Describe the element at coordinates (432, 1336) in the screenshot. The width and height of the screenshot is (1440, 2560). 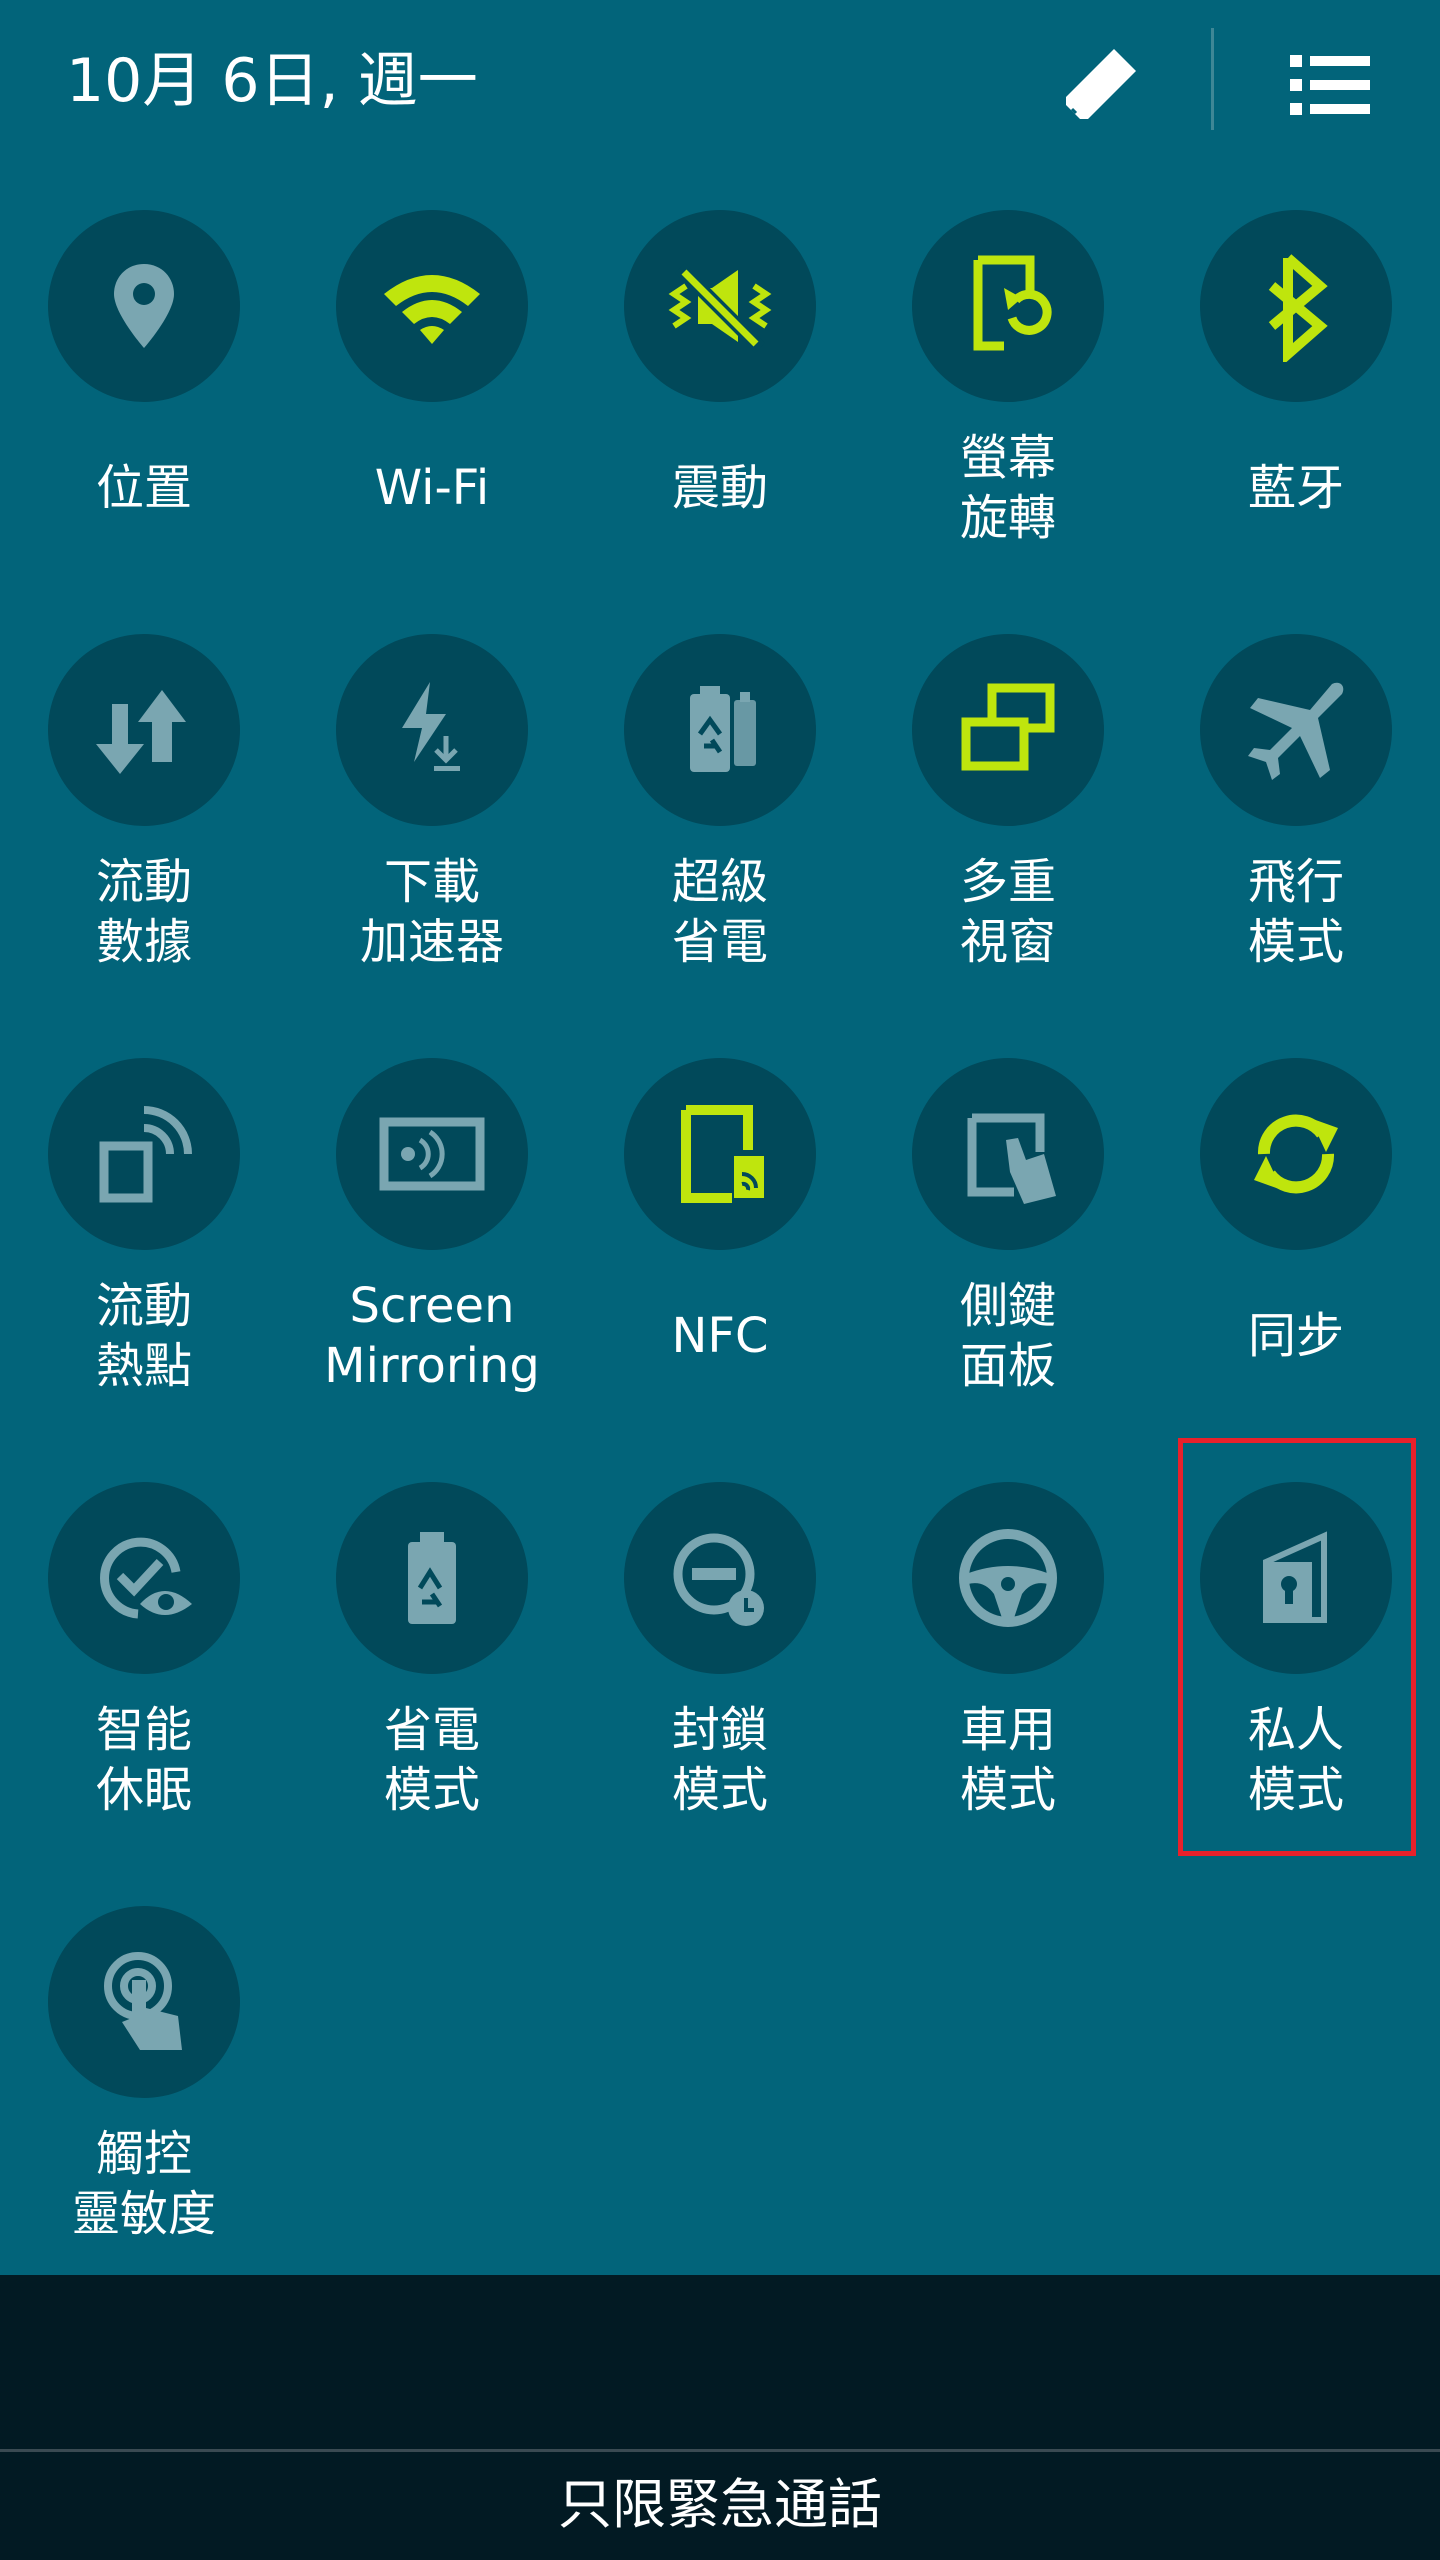
I see `tile-label: Screen Mirroring` at that location.